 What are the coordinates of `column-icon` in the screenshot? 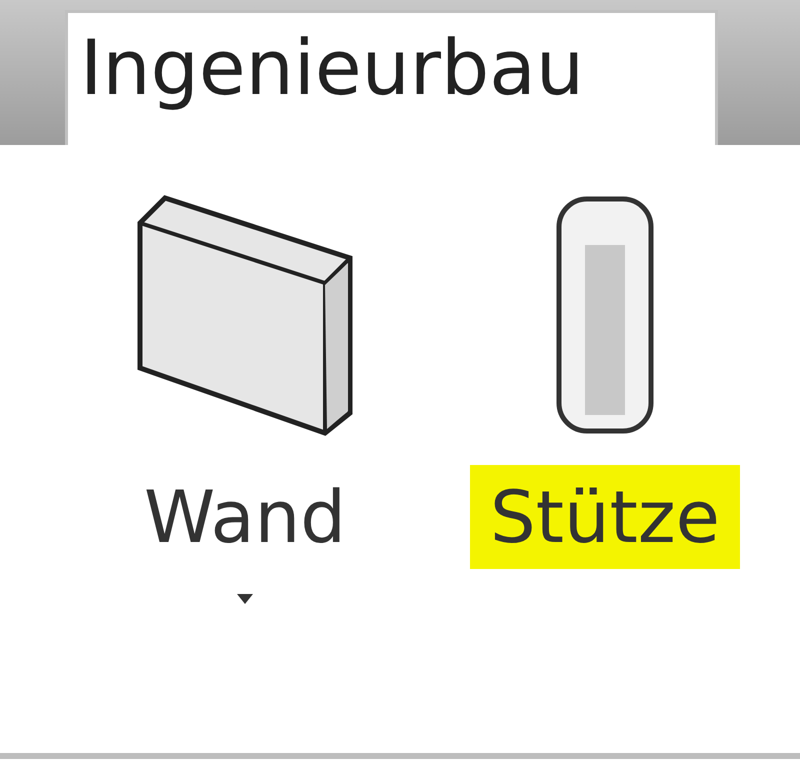 It's located at (605, 315).